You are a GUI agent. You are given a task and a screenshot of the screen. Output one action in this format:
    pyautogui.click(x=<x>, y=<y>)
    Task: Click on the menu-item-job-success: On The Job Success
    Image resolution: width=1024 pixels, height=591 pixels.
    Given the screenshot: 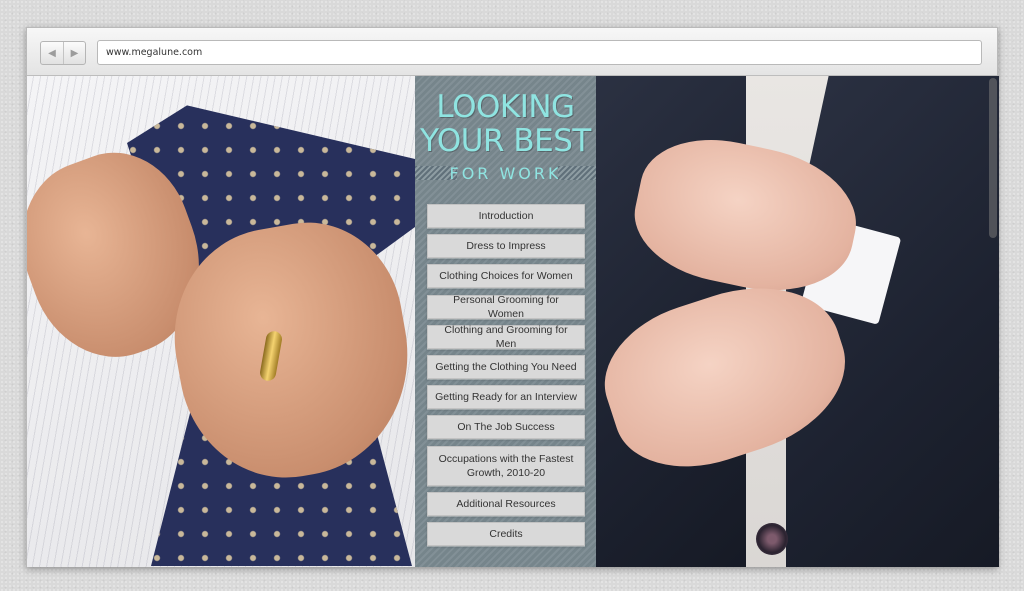 What is the action you would take?
    pyautogui.click(x=506, y=427)
    